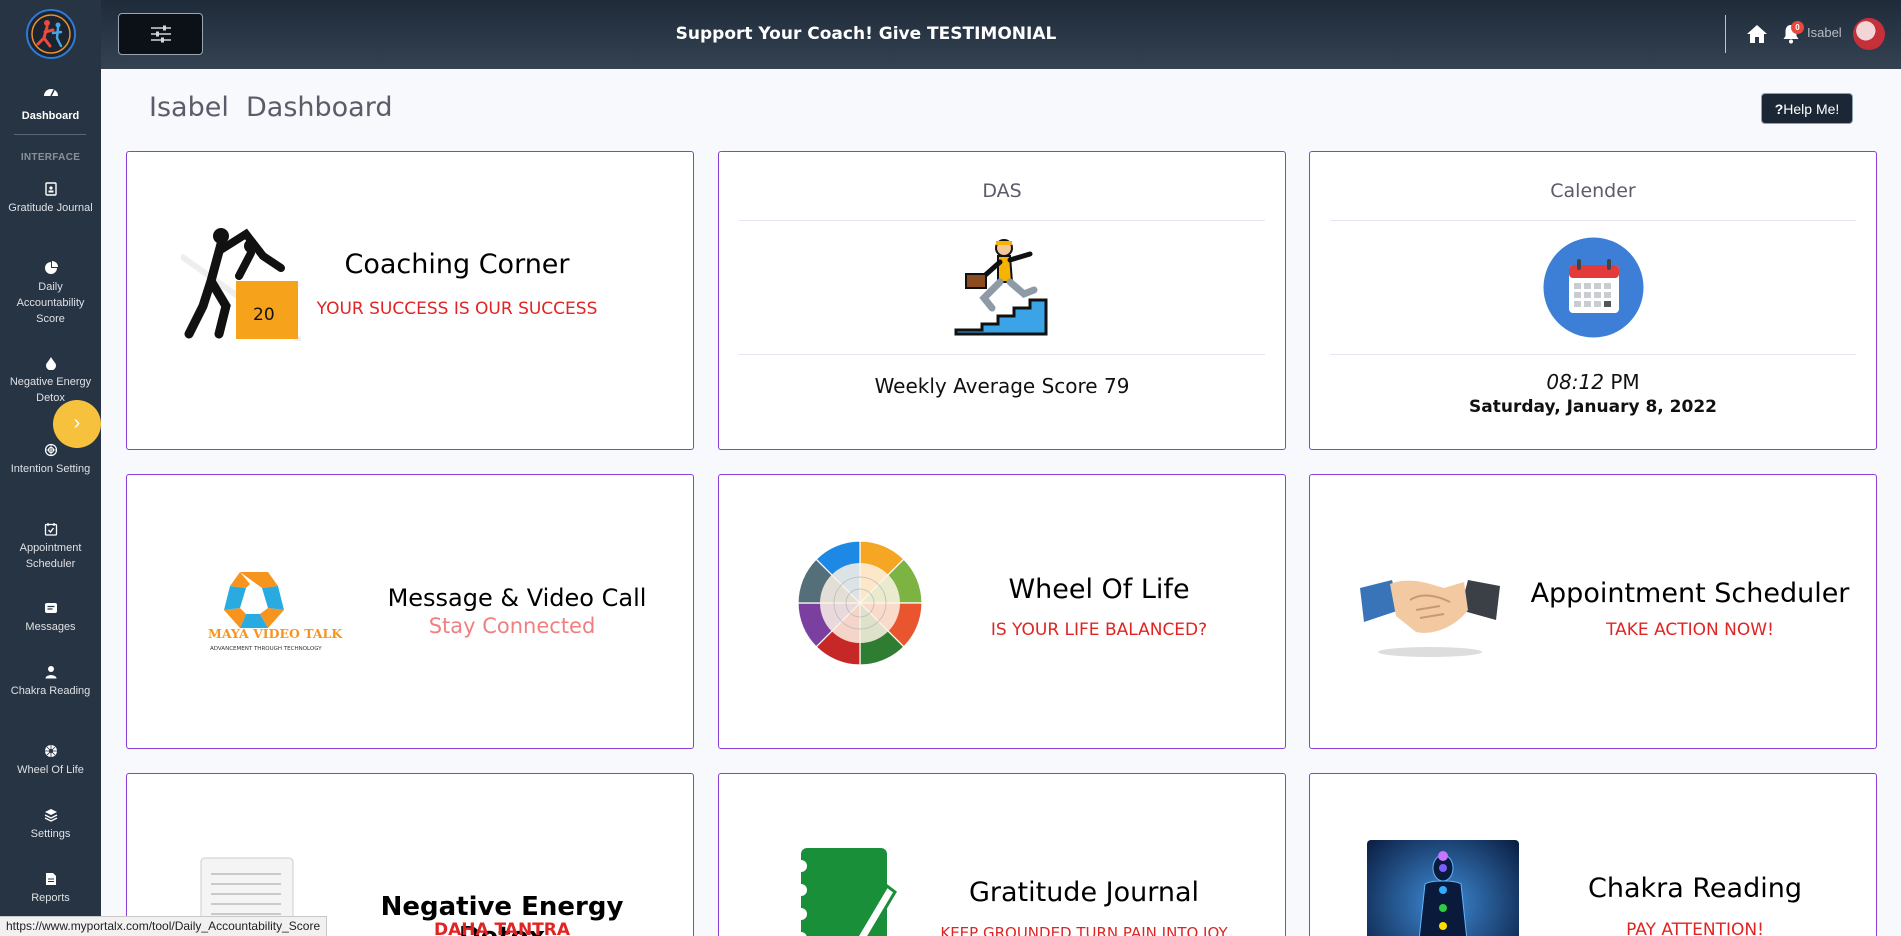  Describe the element at coordinates (1084, 892) in the screenshot. I see `card-title: Gratitude Journal` at that location.